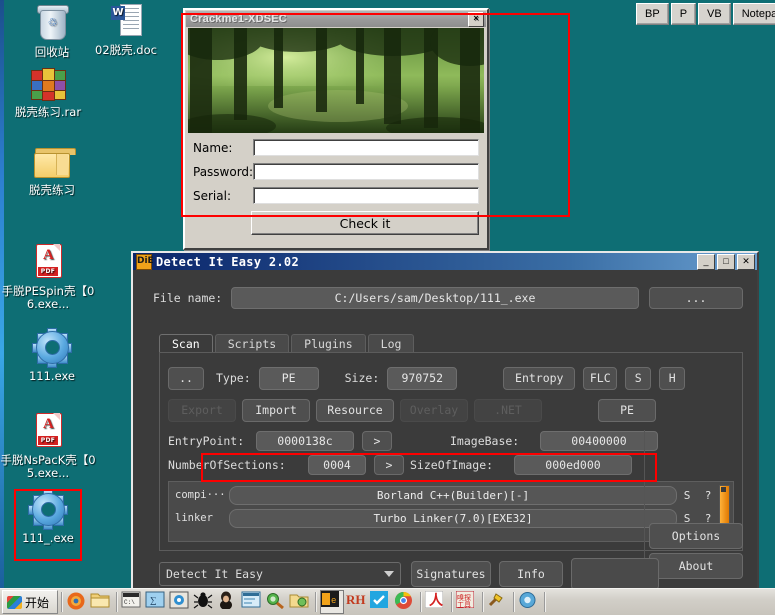  What do you see at coordinates (336, 80) in the screenshot?
I see `crackme-banner-image` at bounding box center [336, 80].